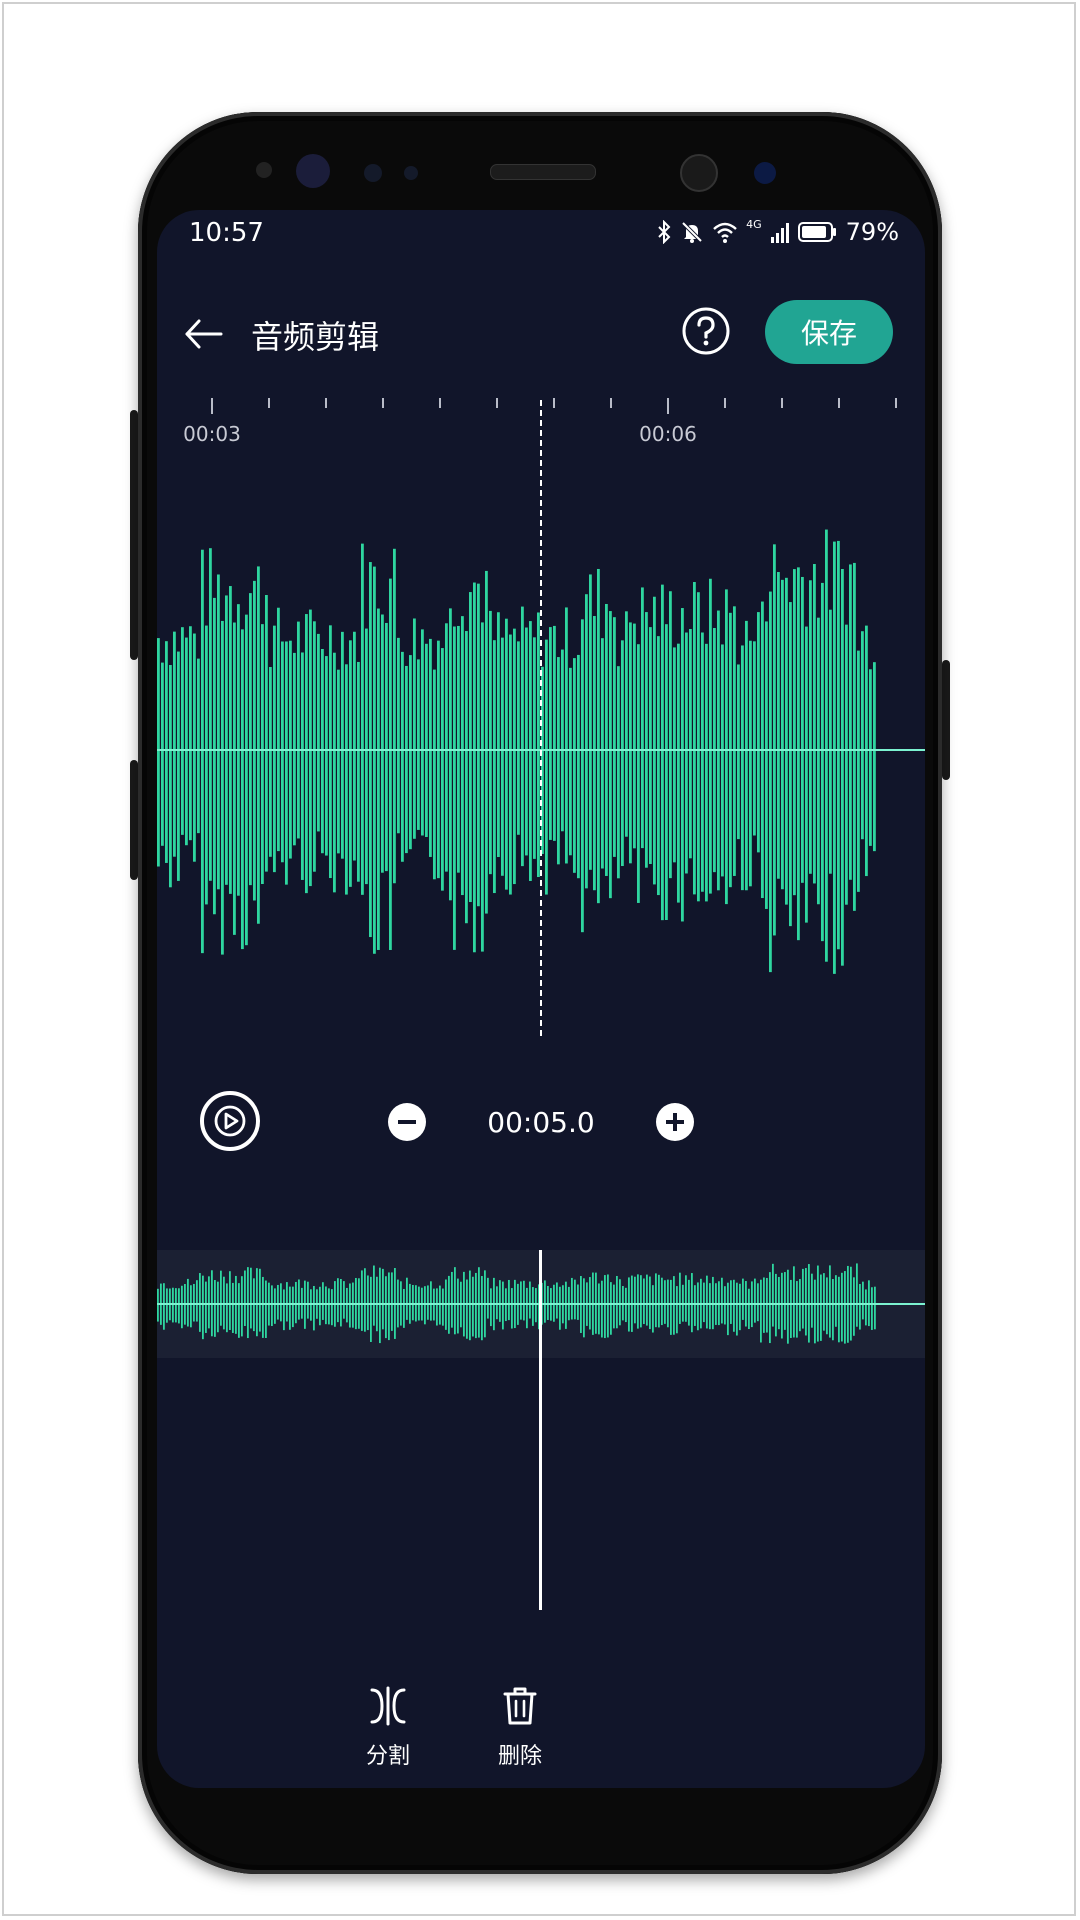  I want to click on save-button: 保存, so click(829, 332).